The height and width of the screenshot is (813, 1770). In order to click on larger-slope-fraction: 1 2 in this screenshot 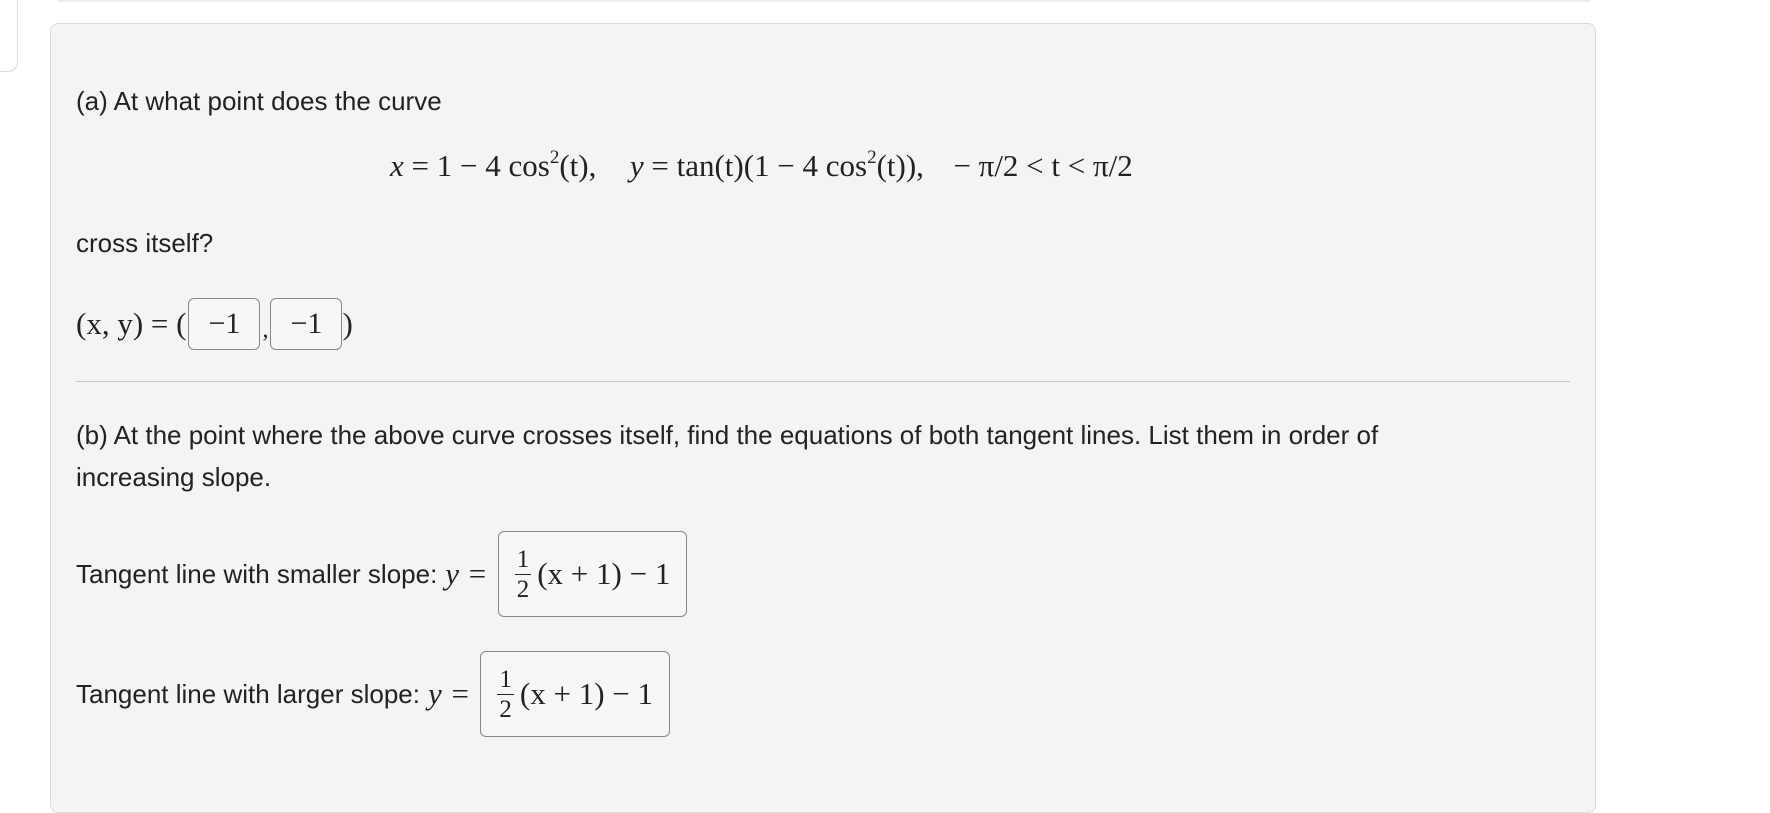, I will do `click(505, 694)`.